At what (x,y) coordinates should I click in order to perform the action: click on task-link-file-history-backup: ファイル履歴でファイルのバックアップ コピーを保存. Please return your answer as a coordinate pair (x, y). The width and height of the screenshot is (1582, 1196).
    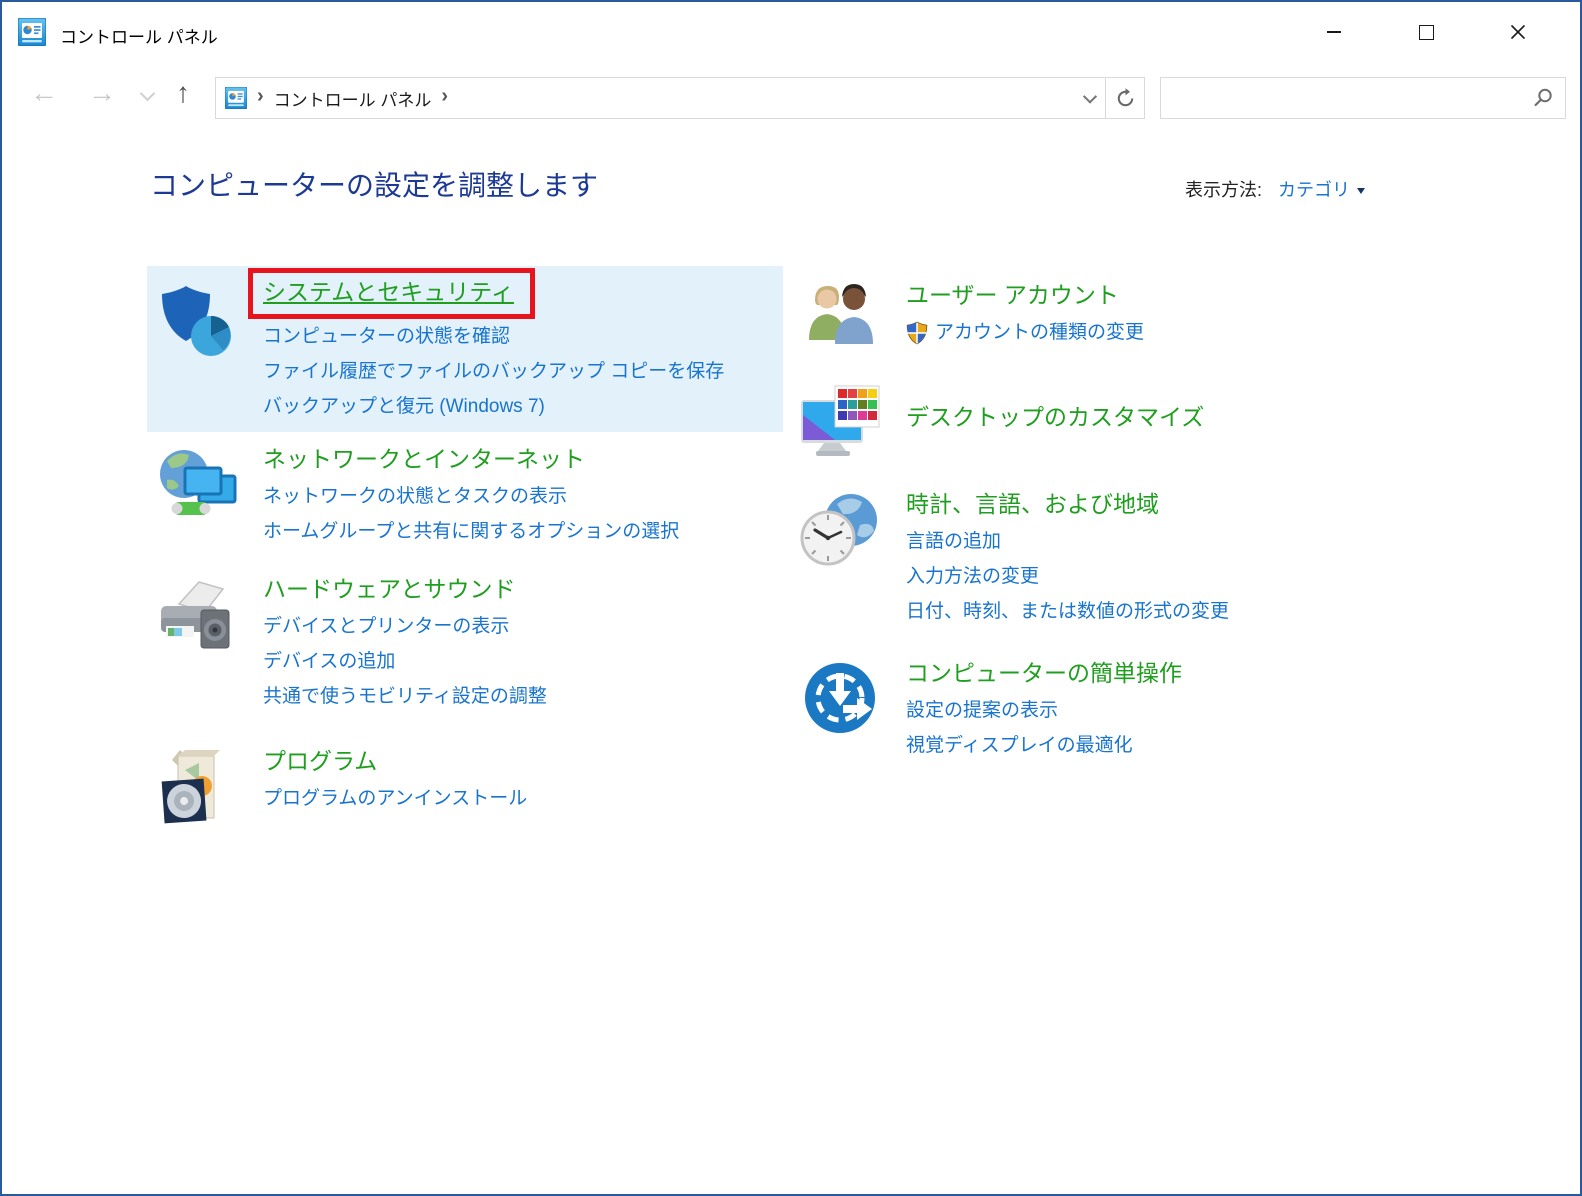
    Looking at the image, I should click on (493, 371).